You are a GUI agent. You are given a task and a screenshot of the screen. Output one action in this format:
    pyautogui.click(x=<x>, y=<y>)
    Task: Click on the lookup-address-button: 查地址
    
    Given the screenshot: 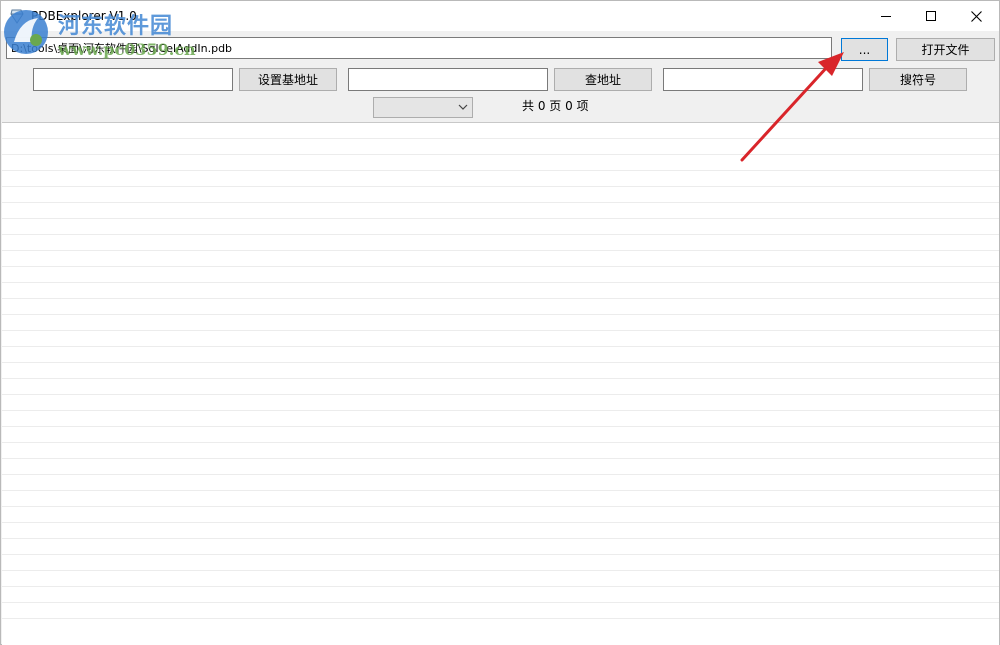 What is the action you would take?
    pyautogui.click(x=603, y=79)
    